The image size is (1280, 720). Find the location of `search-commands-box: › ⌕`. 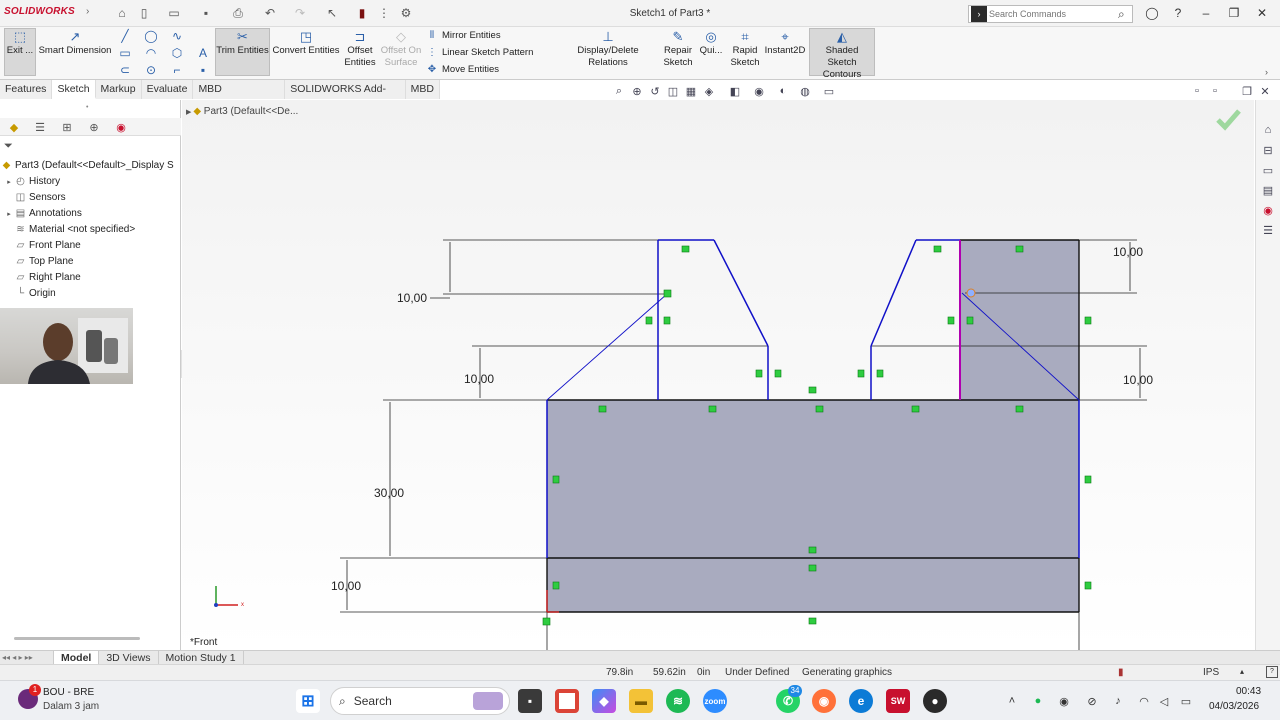

search-commands-box: › ⌕ is located at coordinates (1050, 14).